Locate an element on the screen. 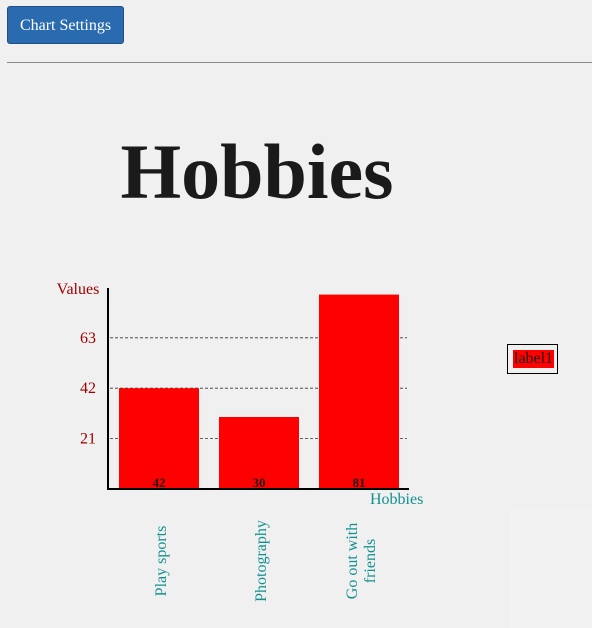 The width and height of the screenshot is (592, 628). background-patch is located at coordinates (550, 569).